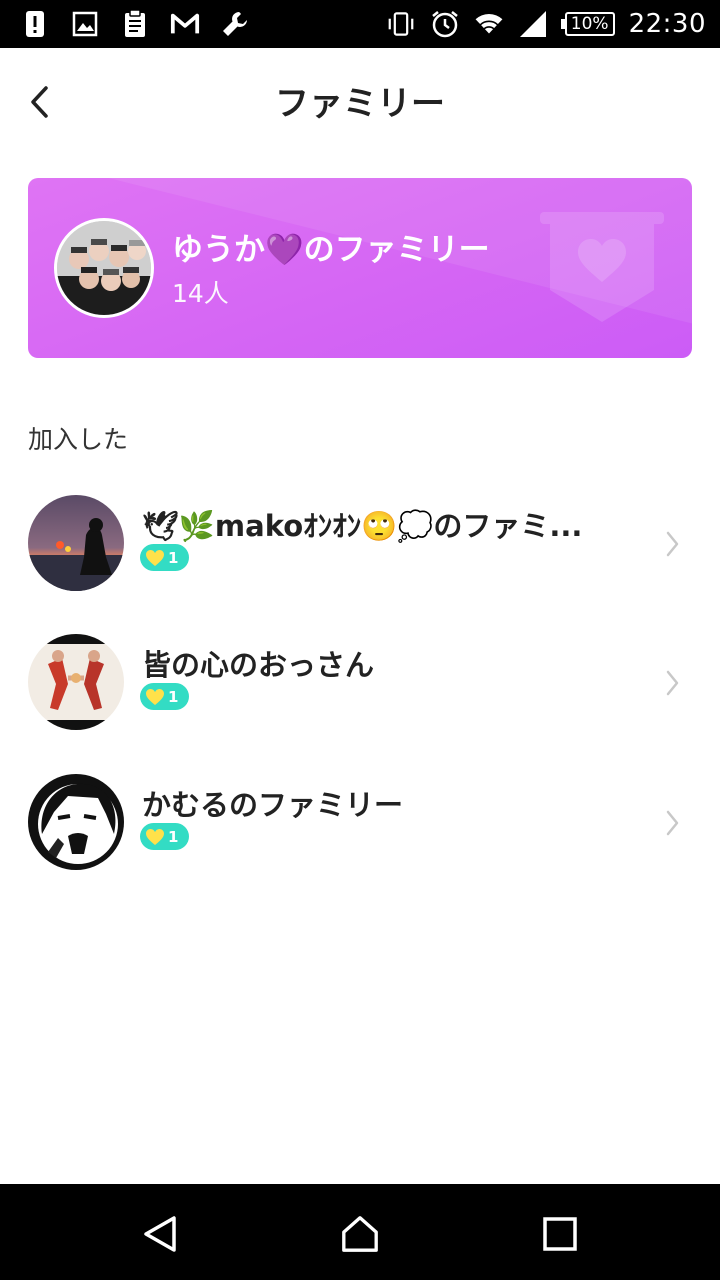 The width and height of the screenshot is (720, 1280). Describe the element at coordinates (258, 665) in the screenshot. I see `family-name: 皆の心のおっさん` at that location.